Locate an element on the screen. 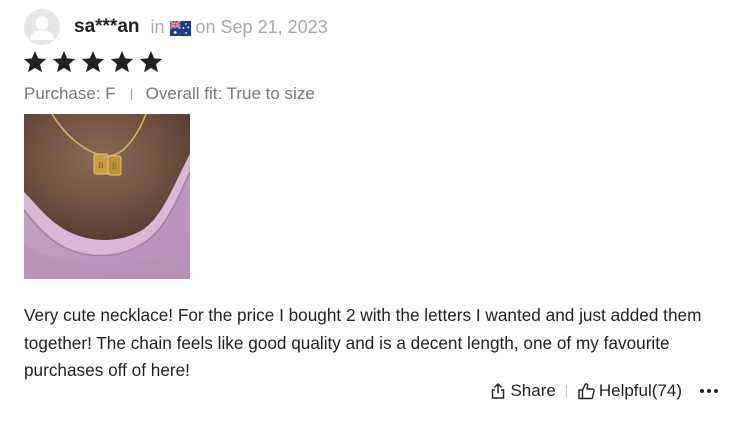  thumbs-up-icon is located at coordinates (586, 391).